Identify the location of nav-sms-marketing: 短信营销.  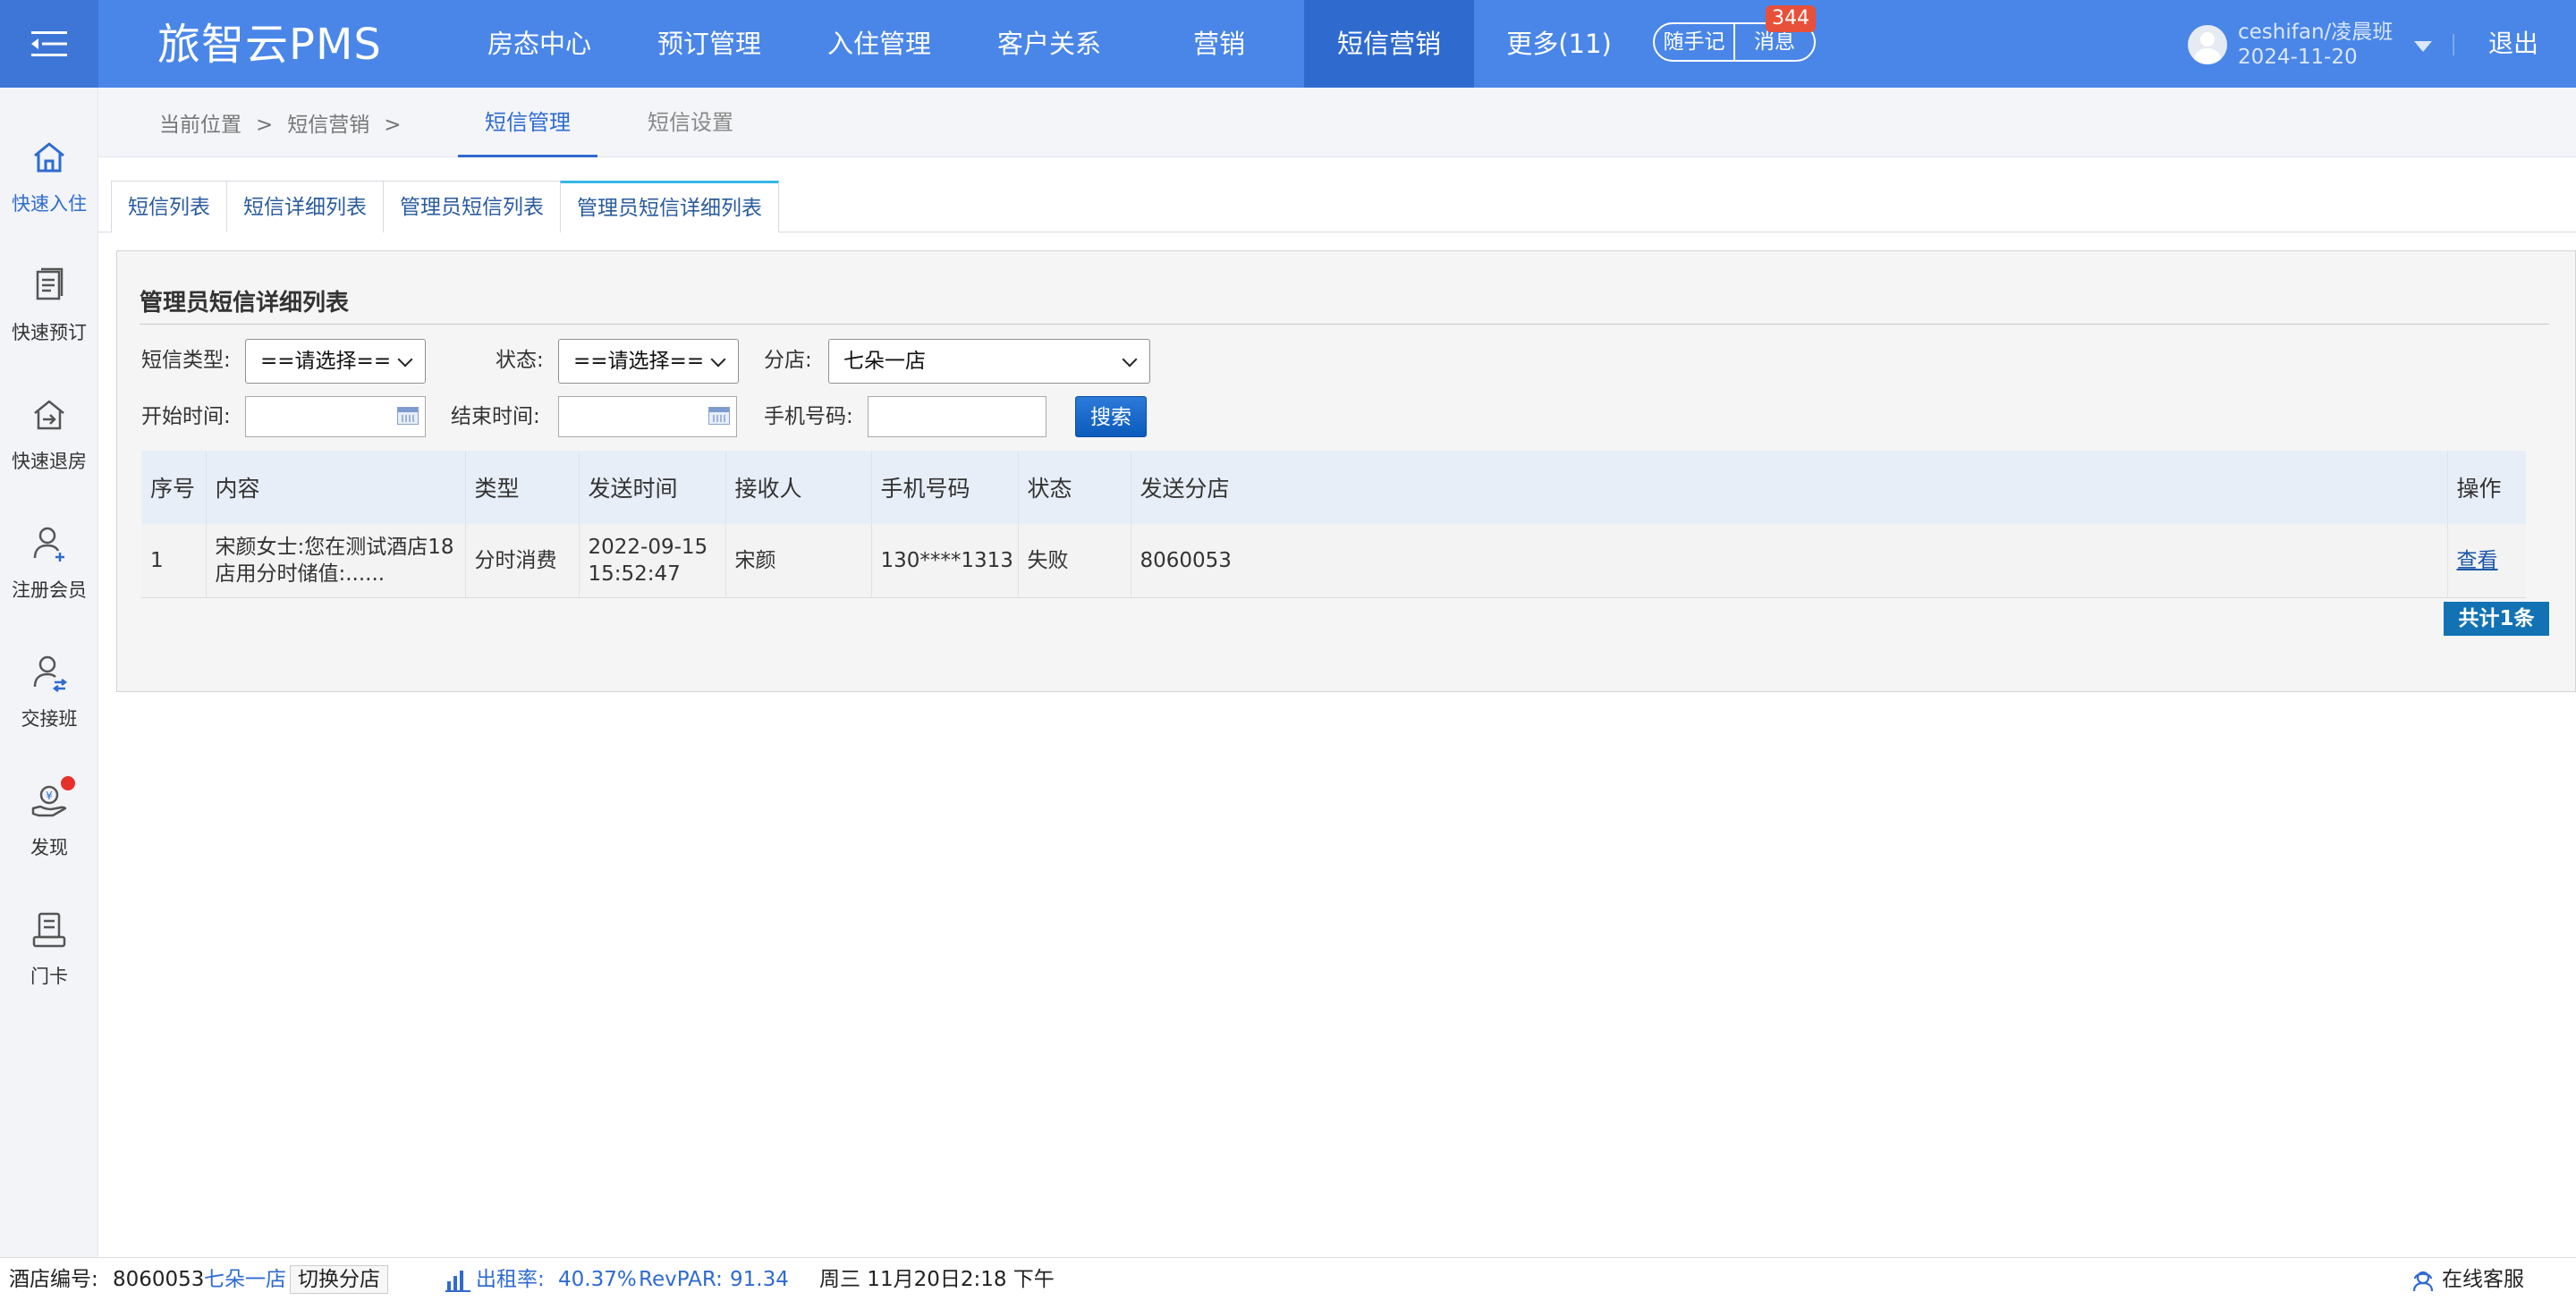
(1389, 44).